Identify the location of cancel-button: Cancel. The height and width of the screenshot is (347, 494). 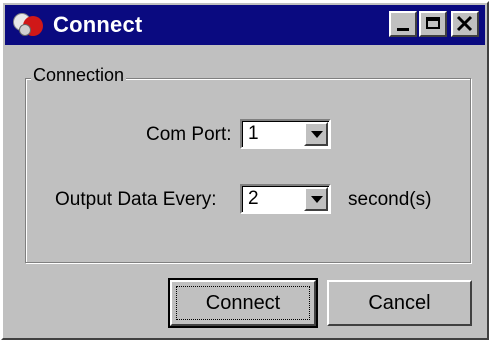
(399, 303).